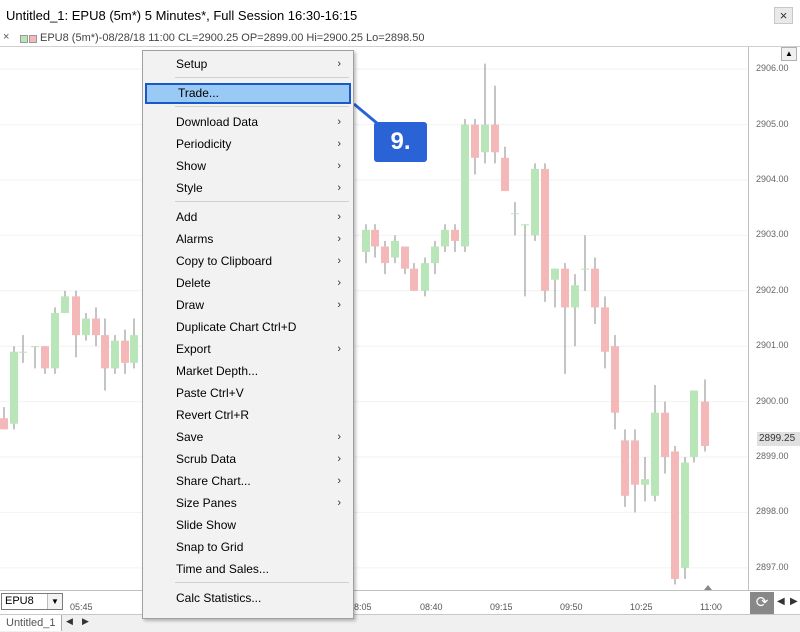  I want to click on close-info-icon: ×, so click(6, 37).